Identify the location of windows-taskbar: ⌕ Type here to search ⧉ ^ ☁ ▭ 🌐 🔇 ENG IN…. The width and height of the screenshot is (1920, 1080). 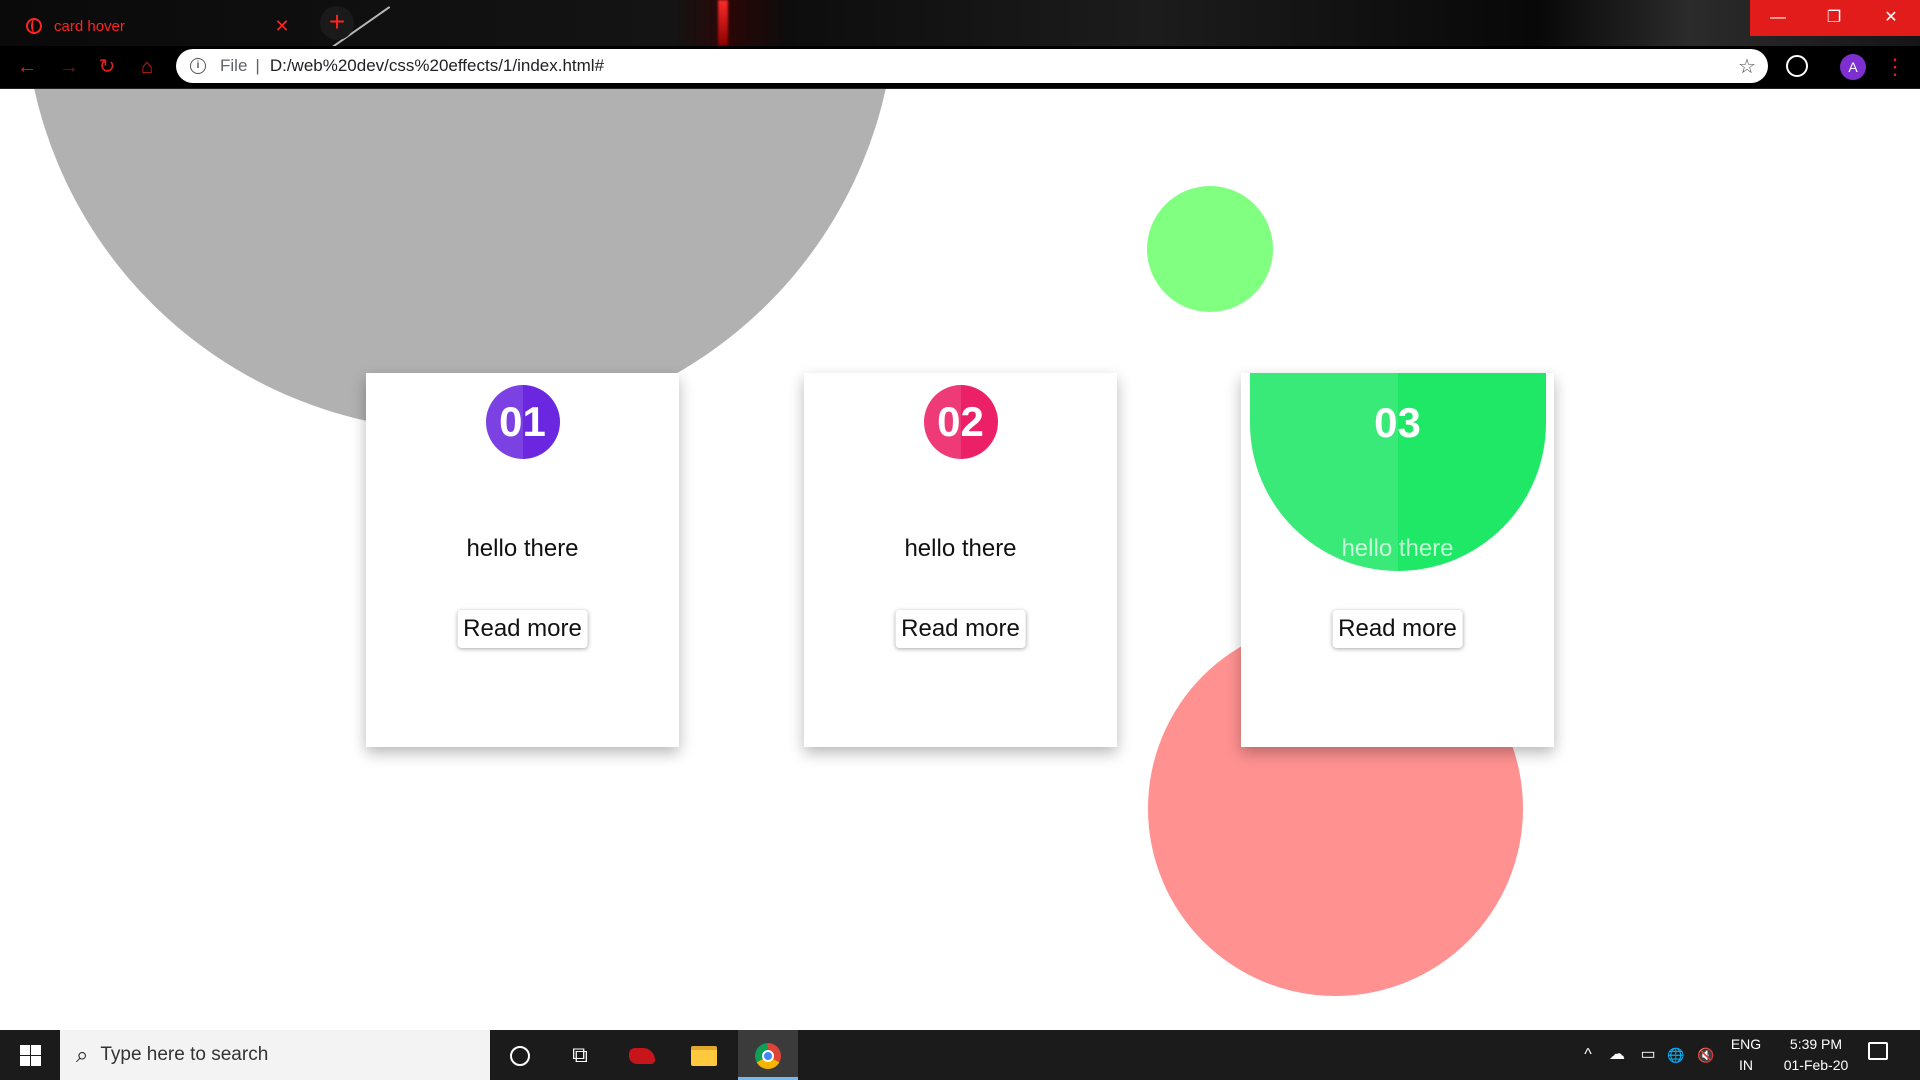
(960, 1055).